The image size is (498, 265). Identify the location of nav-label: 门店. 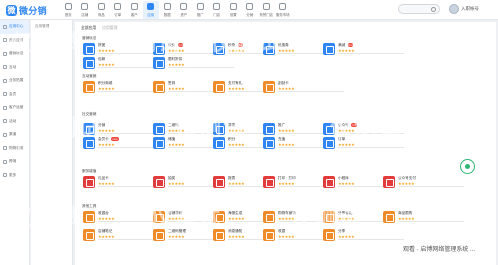
(217, 14).